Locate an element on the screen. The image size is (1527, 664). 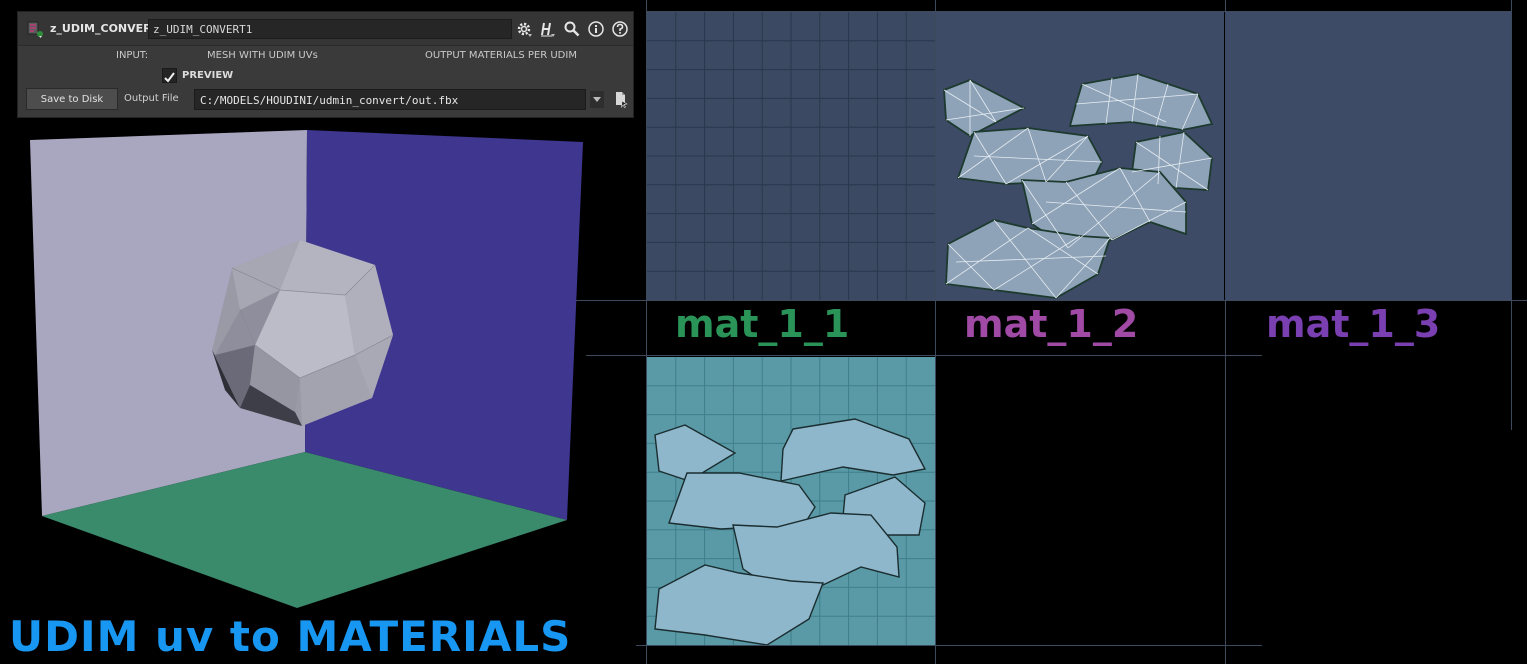
uv-grid is located at coordinates (791, 156).